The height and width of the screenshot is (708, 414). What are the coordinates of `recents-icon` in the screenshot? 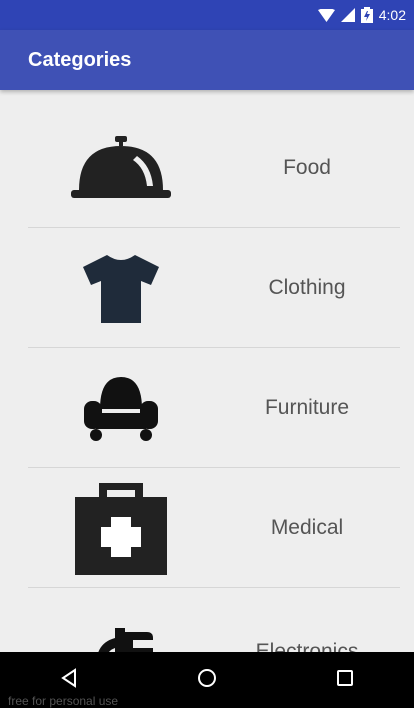 It's located at (345, 680).